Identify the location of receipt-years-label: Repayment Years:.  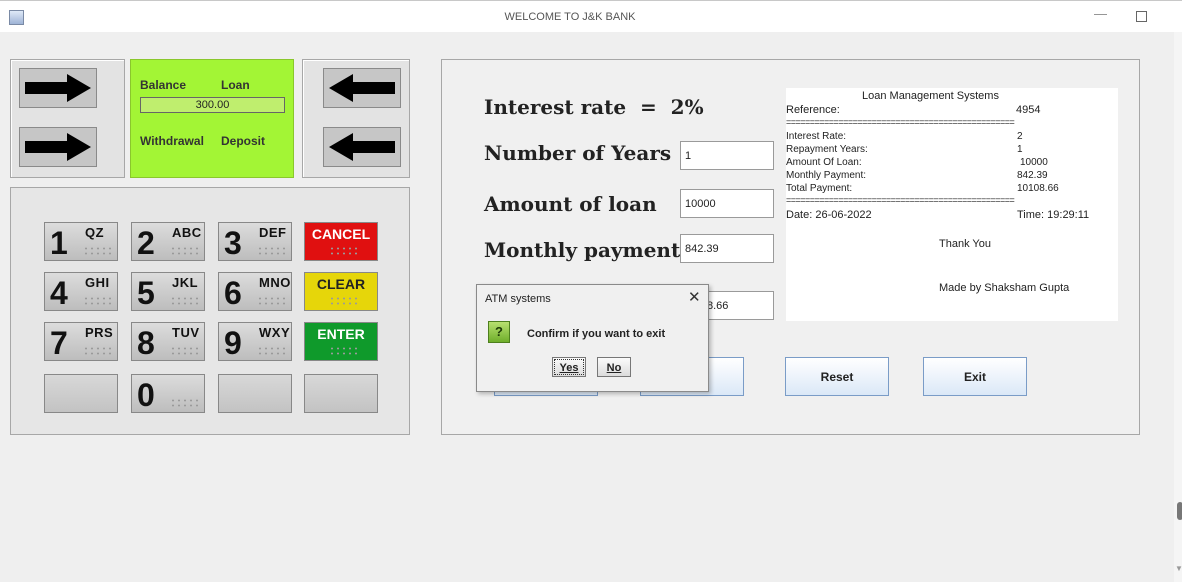
(827, 149).